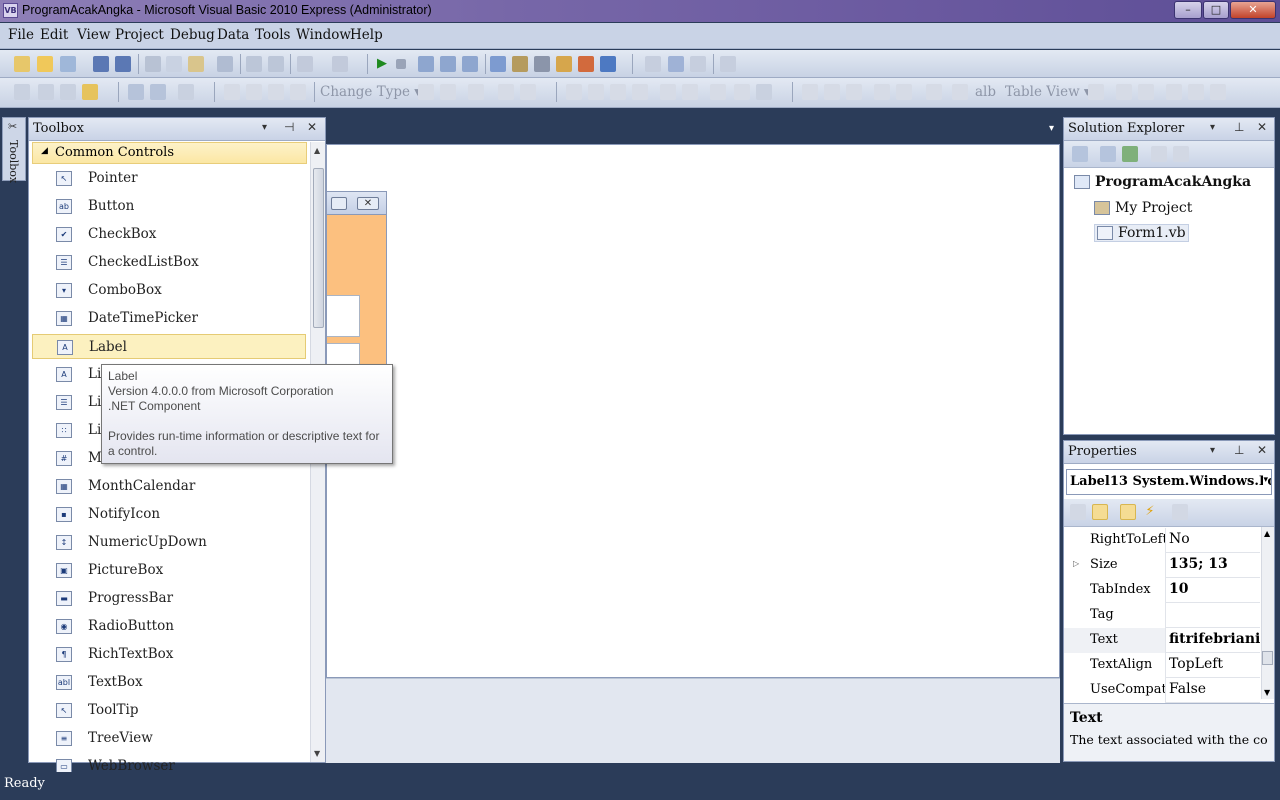  I want to click on criteria-icon, so click(254, 92).